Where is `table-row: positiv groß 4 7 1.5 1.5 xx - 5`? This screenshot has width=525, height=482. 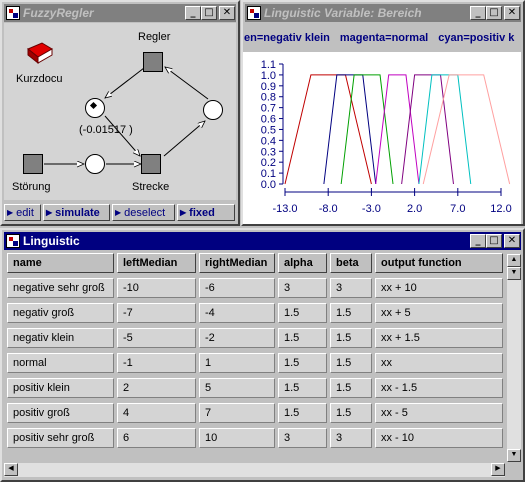 table-row: positiv groß 4 7 1.5 1.5 xx - 5 is located at coordinates (255, 413).